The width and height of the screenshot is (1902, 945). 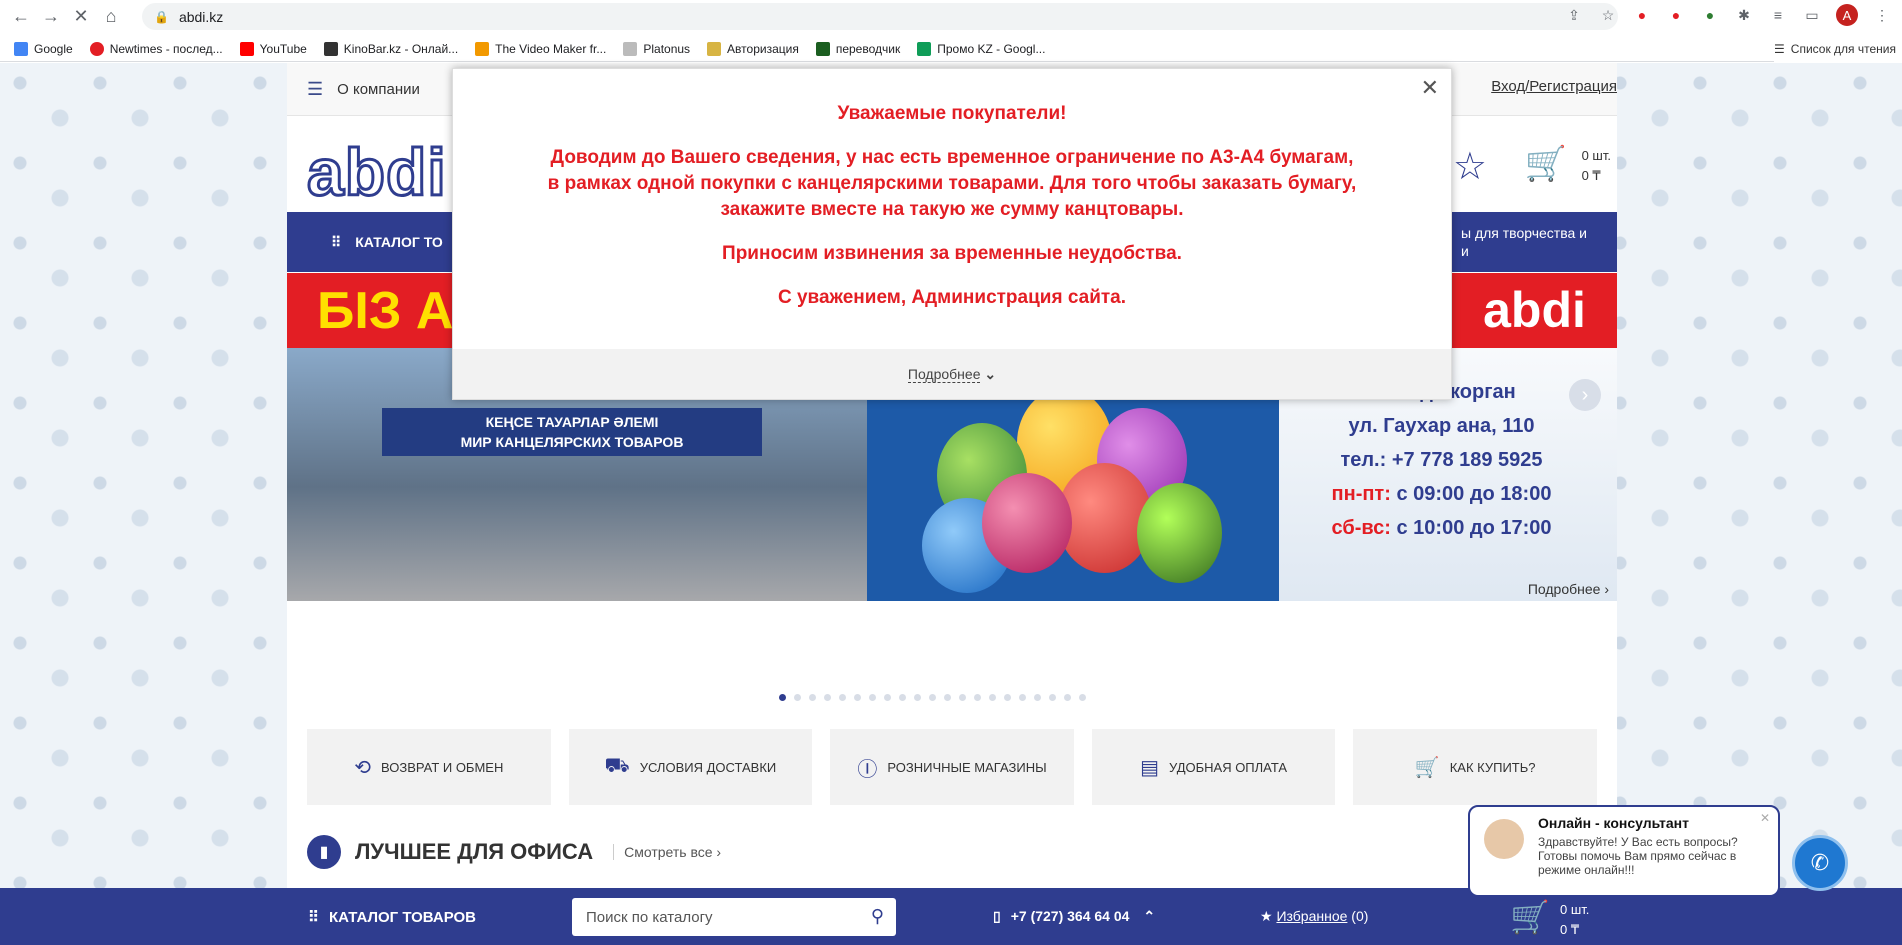 What do you see at coordinates (630, 48) in the screenshot?
I see `page-icon` at bounding box center [630, 48].